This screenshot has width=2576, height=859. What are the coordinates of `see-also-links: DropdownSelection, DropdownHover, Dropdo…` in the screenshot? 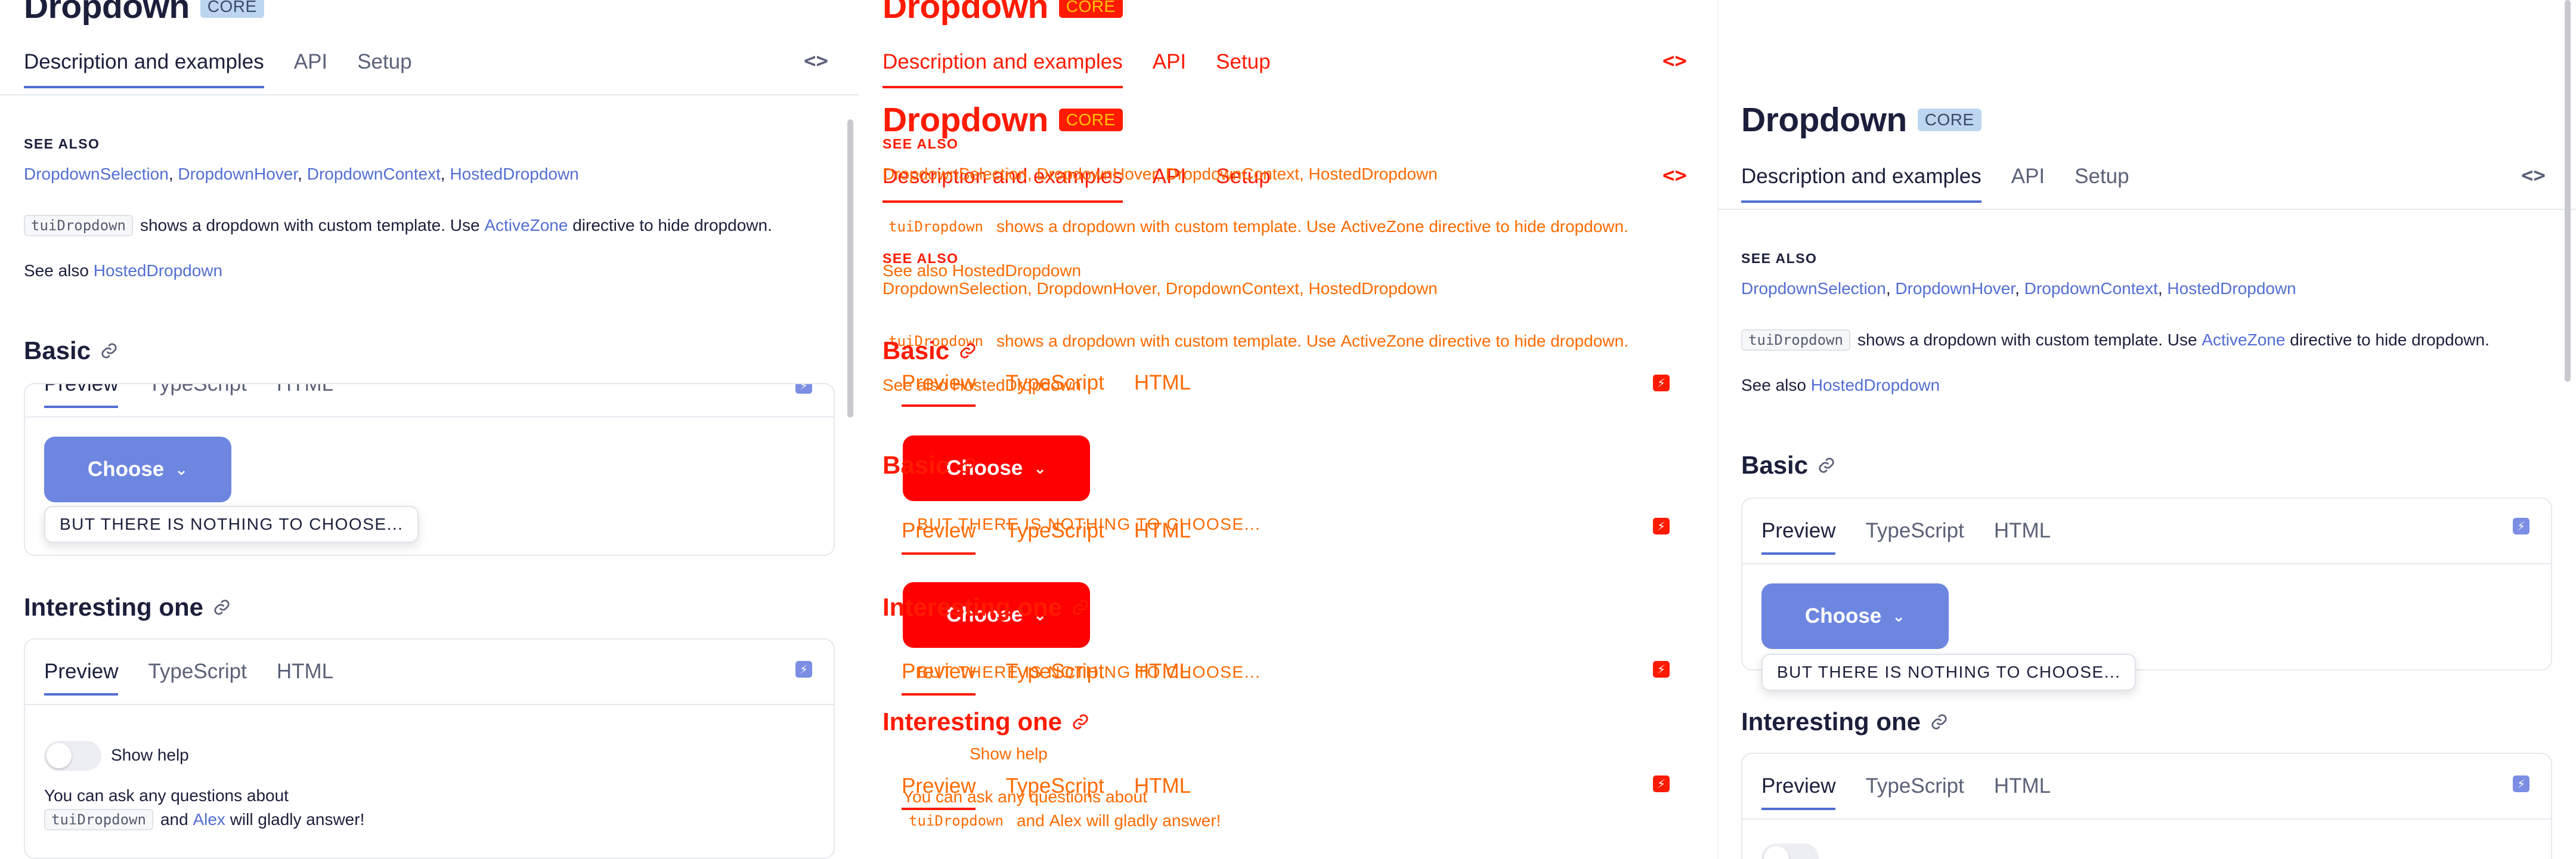 It's located at (2019, 288).